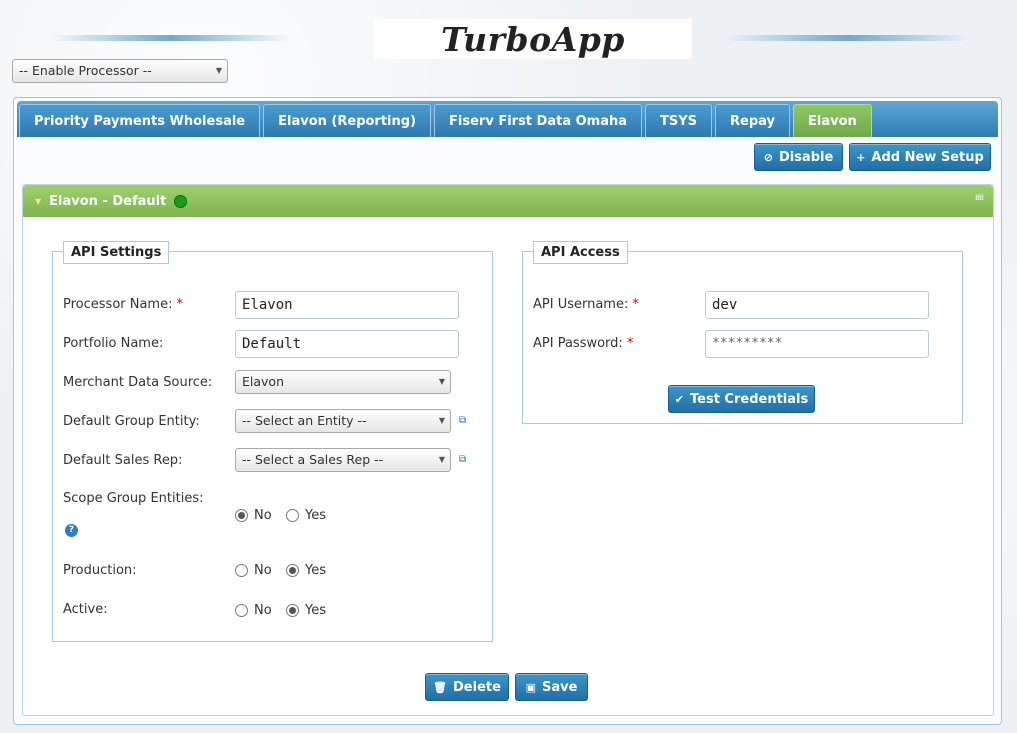 This screenshot has width=1017, height=733. I want to click on processor-name-input: Elavon, so click(347, 305).